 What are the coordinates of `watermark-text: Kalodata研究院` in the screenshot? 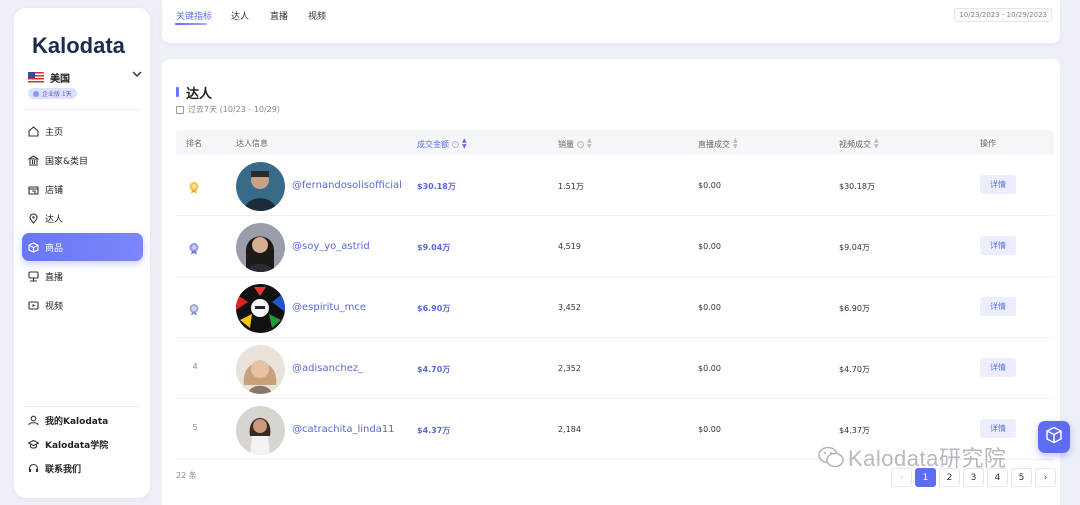 It's located at (927, 458).